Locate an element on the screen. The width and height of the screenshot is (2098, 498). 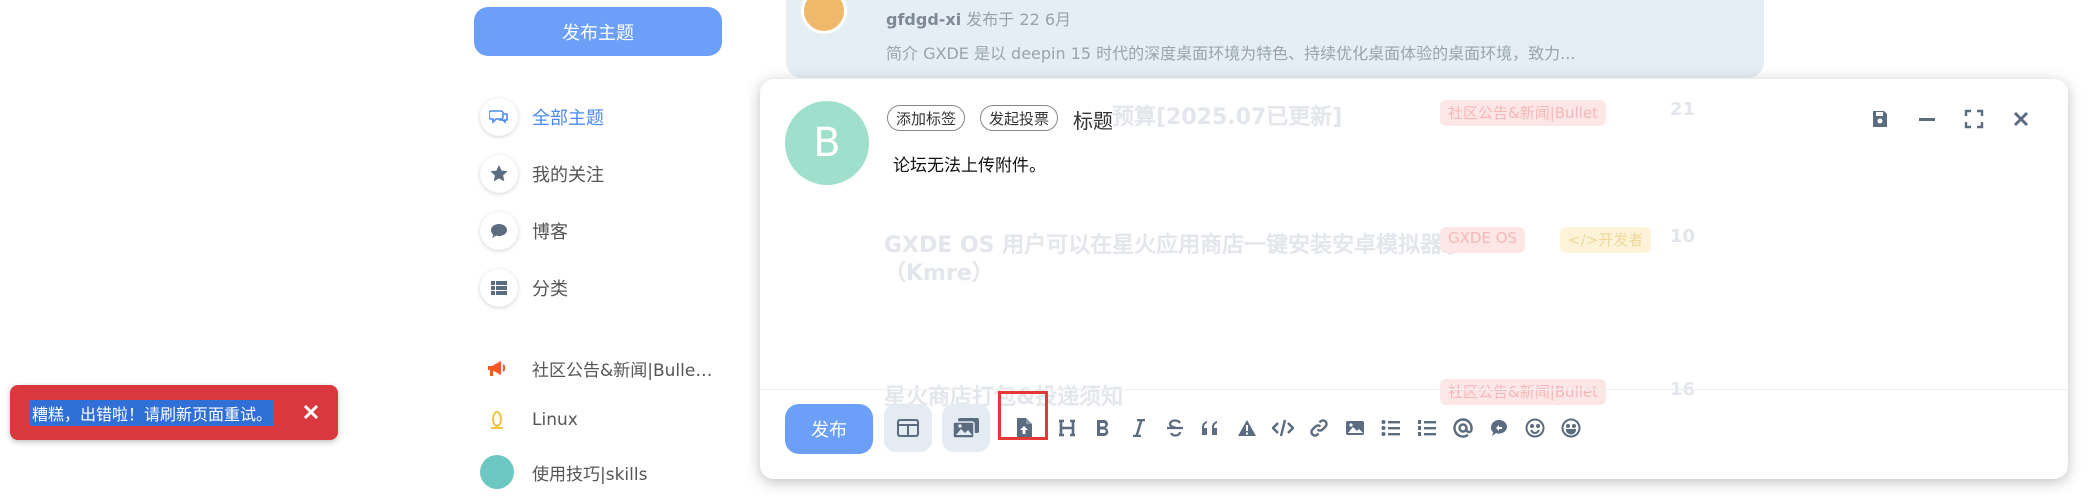
publish-button: 发布 is located at coordinates (829, 429).